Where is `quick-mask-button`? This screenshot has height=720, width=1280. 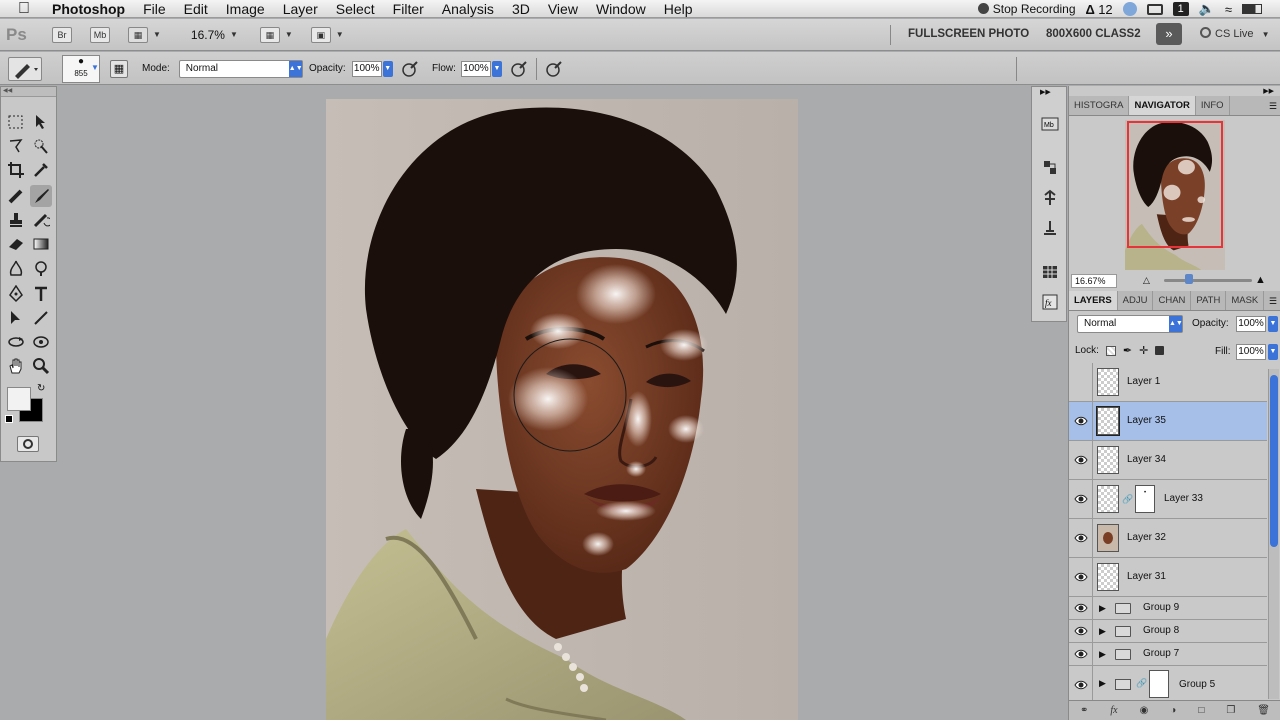
quick-mask-button is located at coordinates (28, 444).